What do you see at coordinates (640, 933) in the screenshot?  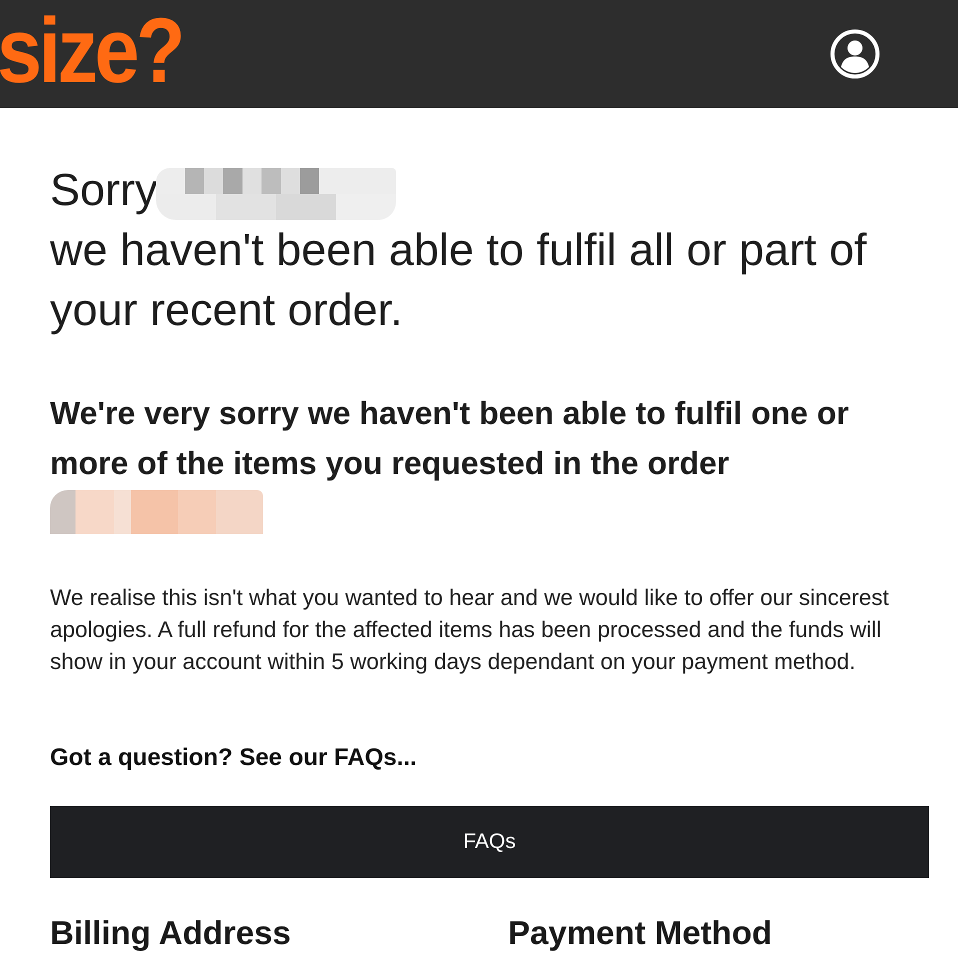 I see `section-heading: Payment Method` at bounding box center [640, 933].